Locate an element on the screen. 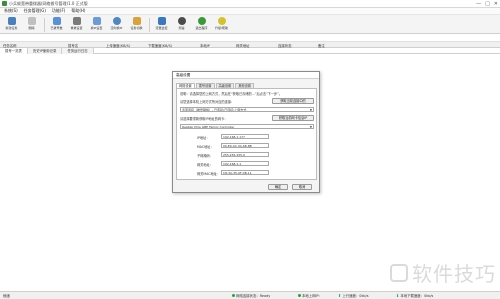 The height and width of the screenshot is (299, 500). exit-icon is located at coordinates (201, 21).